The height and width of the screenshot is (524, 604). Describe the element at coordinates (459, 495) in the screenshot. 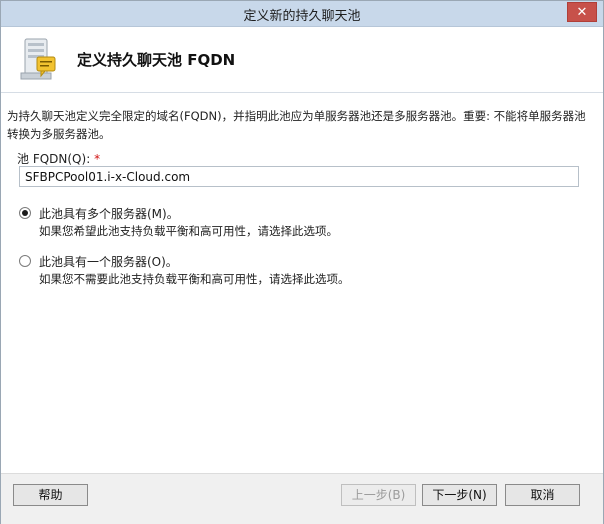

I see `next-button: 下一步(N)` at that location.